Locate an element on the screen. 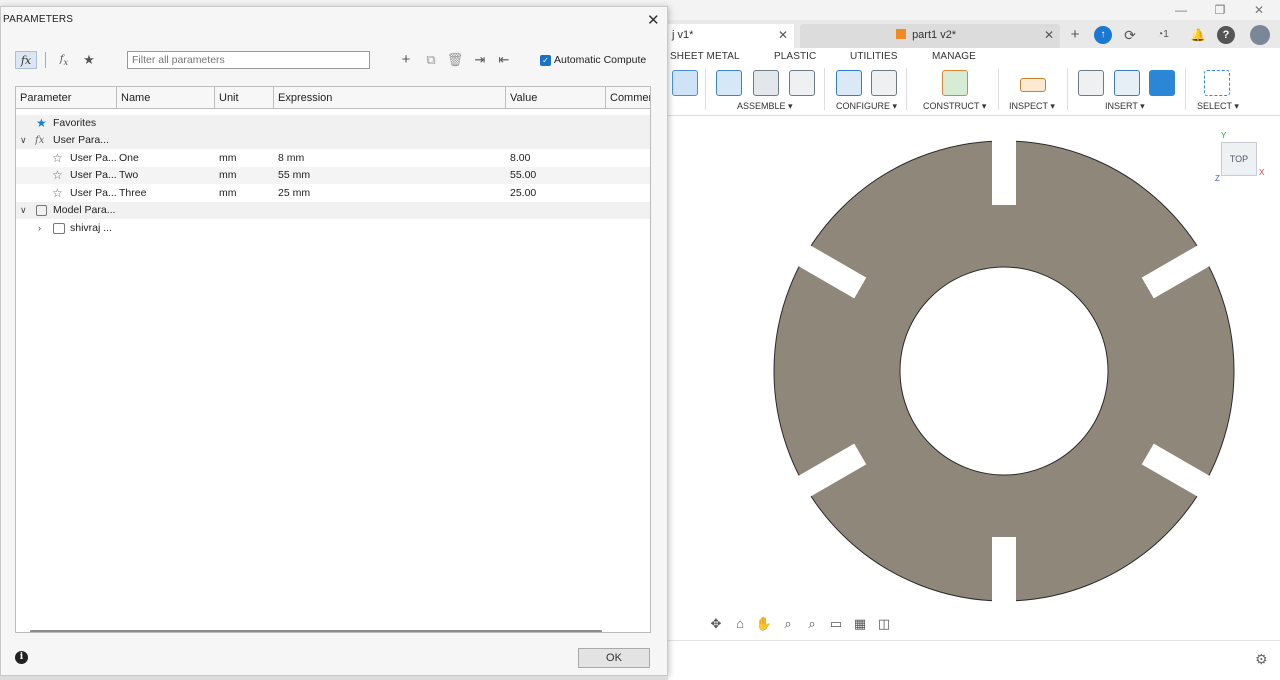 Image resolution: width=1280 pixels, height=680 pixels. horizontal-scrollbar is located at coordinates (316, 631).